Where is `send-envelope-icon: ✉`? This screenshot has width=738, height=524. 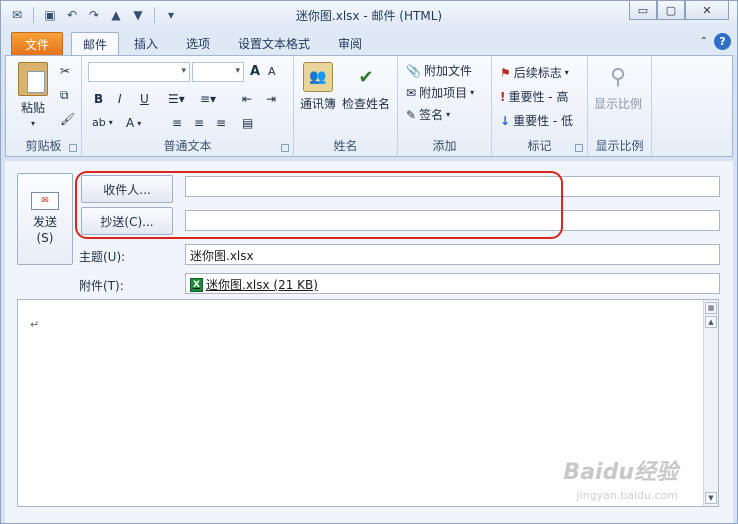
send-envelope-icon: ✉ is located at coordinates (45, 201).